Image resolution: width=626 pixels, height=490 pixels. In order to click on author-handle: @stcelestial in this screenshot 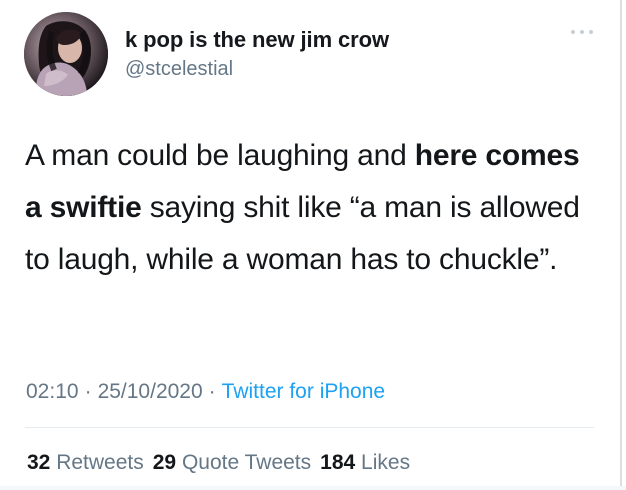, I will do `click(179, 69)`.